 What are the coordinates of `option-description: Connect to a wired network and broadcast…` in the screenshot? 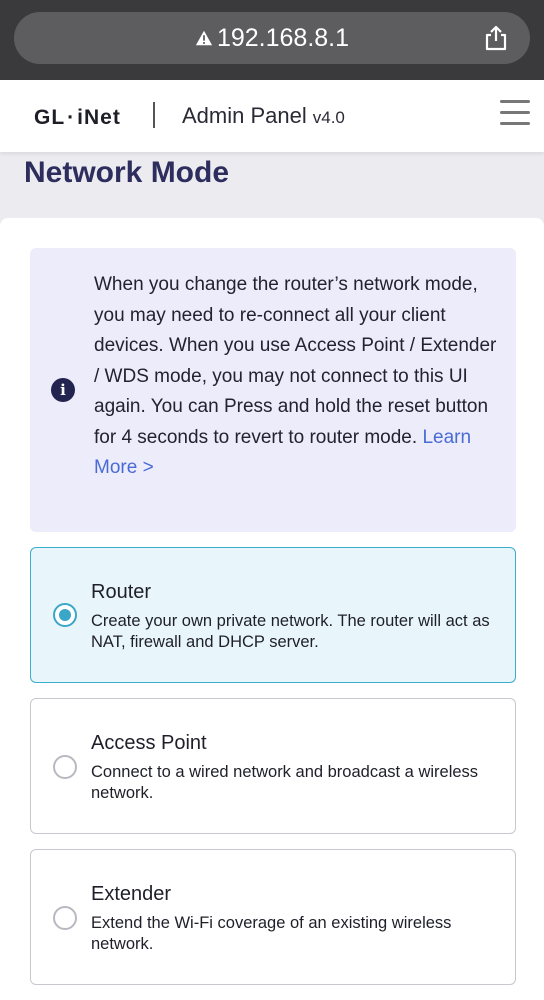 It's located at (285, 782).